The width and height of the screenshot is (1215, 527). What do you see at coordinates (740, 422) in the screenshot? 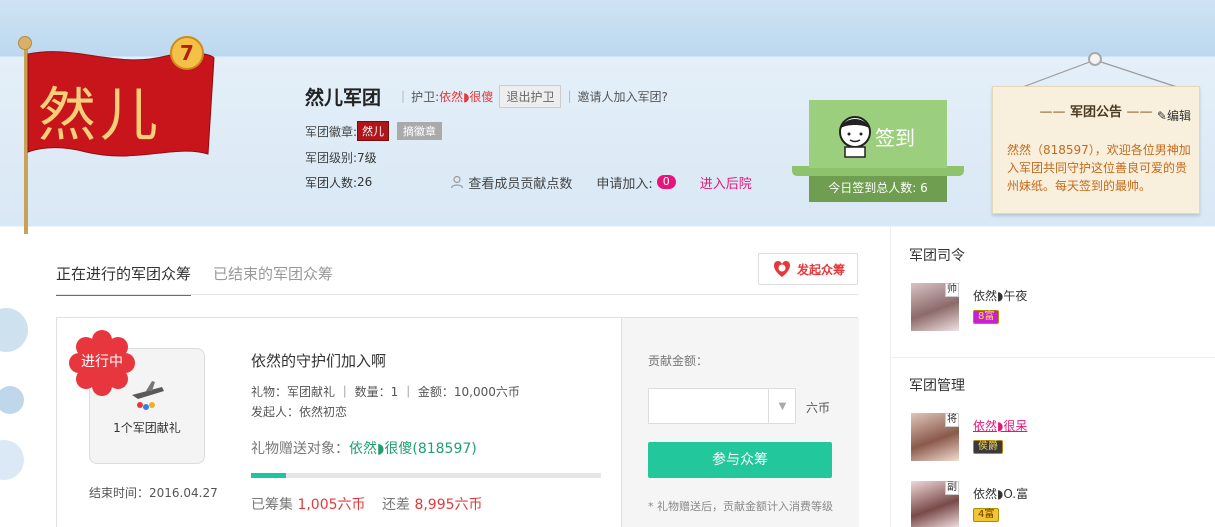
I see `contribute-panel: 贡献金额： ▼ 六币 参与众筹 * 礼物赠送后，贡献金额计入消费等级` at bounding box center [740, 422].